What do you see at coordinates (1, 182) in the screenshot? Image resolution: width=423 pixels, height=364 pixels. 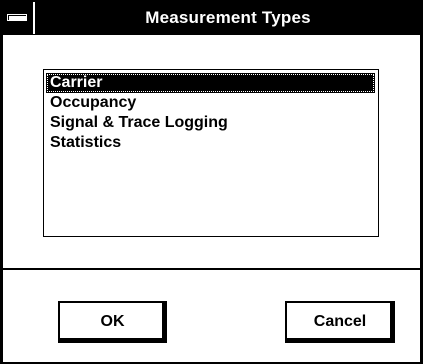 I see `window-border-left` at bounding box center [1, 182].